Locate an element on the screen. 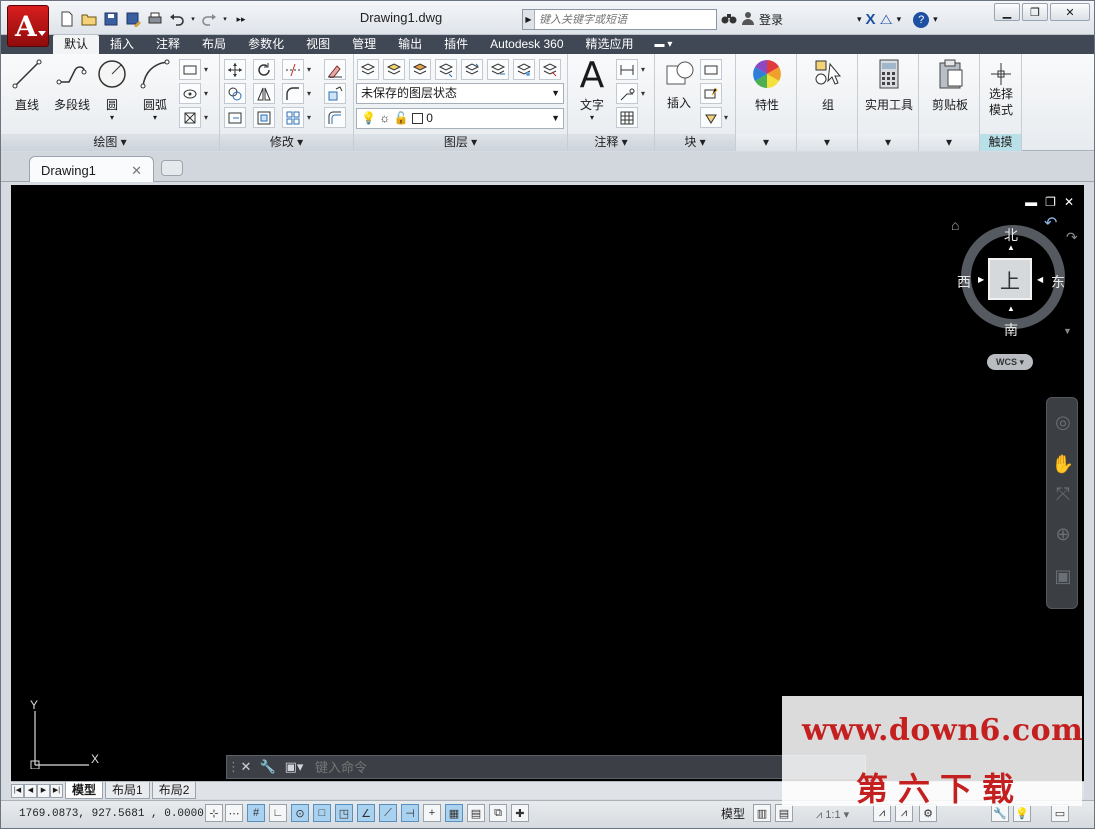 This screenshot has width=1095, height=829. select-mode-button: 选择 模式 is located at coordinates (1001, 90).